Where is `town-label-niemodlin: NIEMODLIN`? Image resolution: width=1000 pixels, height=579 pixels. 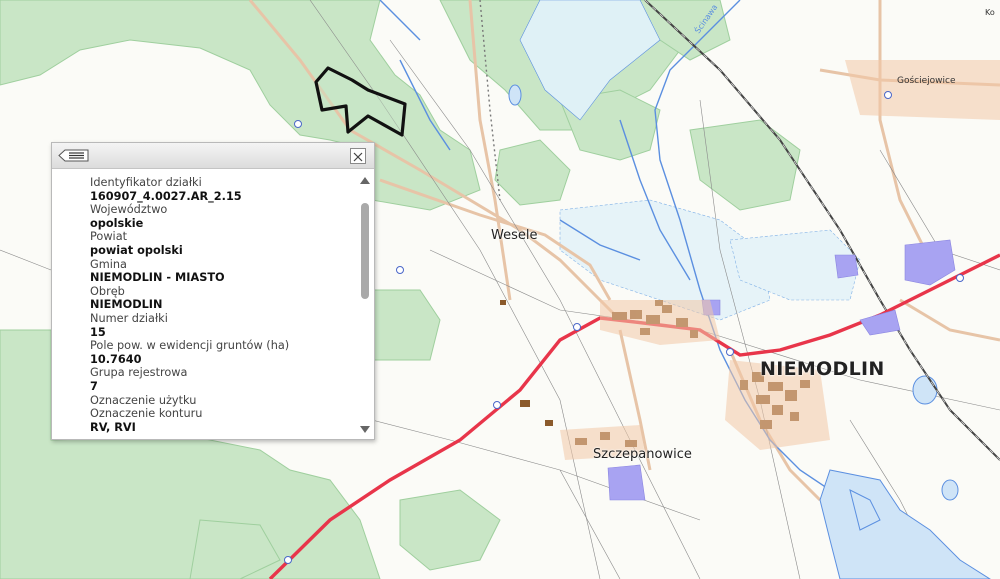
town-label-niemodlin: NIEMODLIN is located at coordinates (822, 369).